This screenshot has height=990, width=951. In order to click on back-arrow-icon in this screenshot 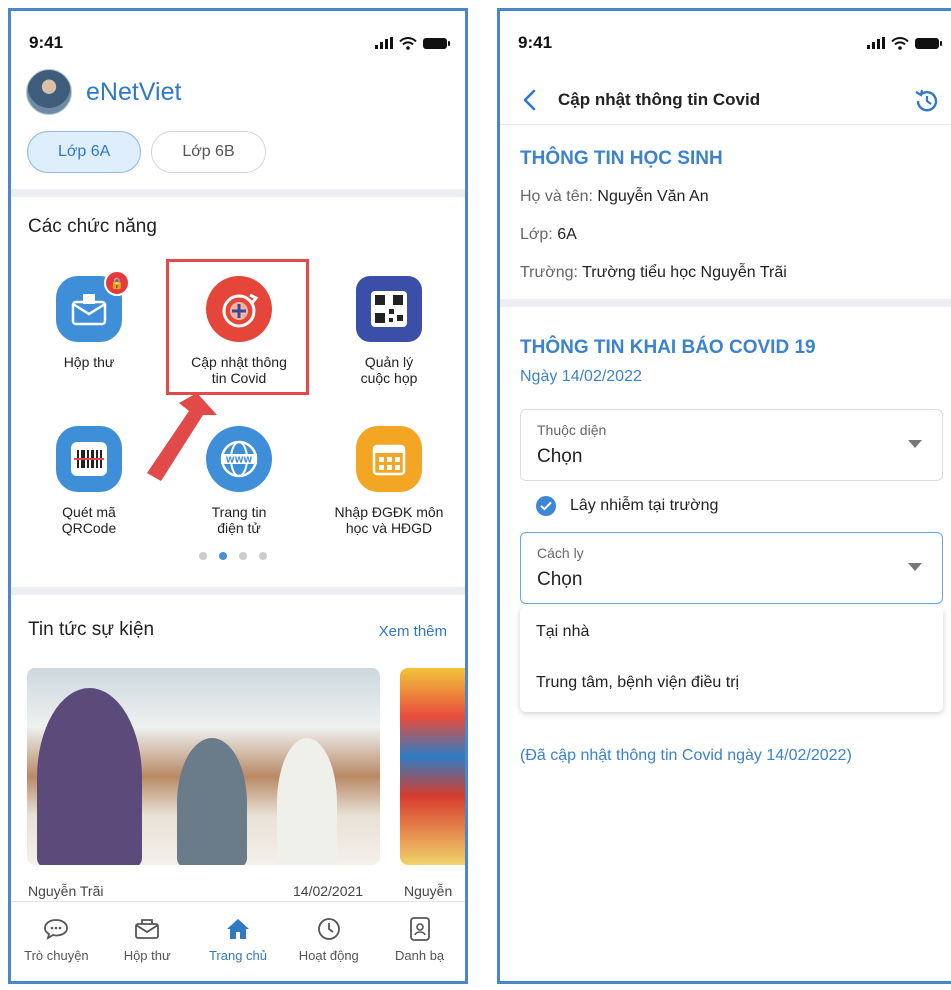, I will do `click(530, 100)`.